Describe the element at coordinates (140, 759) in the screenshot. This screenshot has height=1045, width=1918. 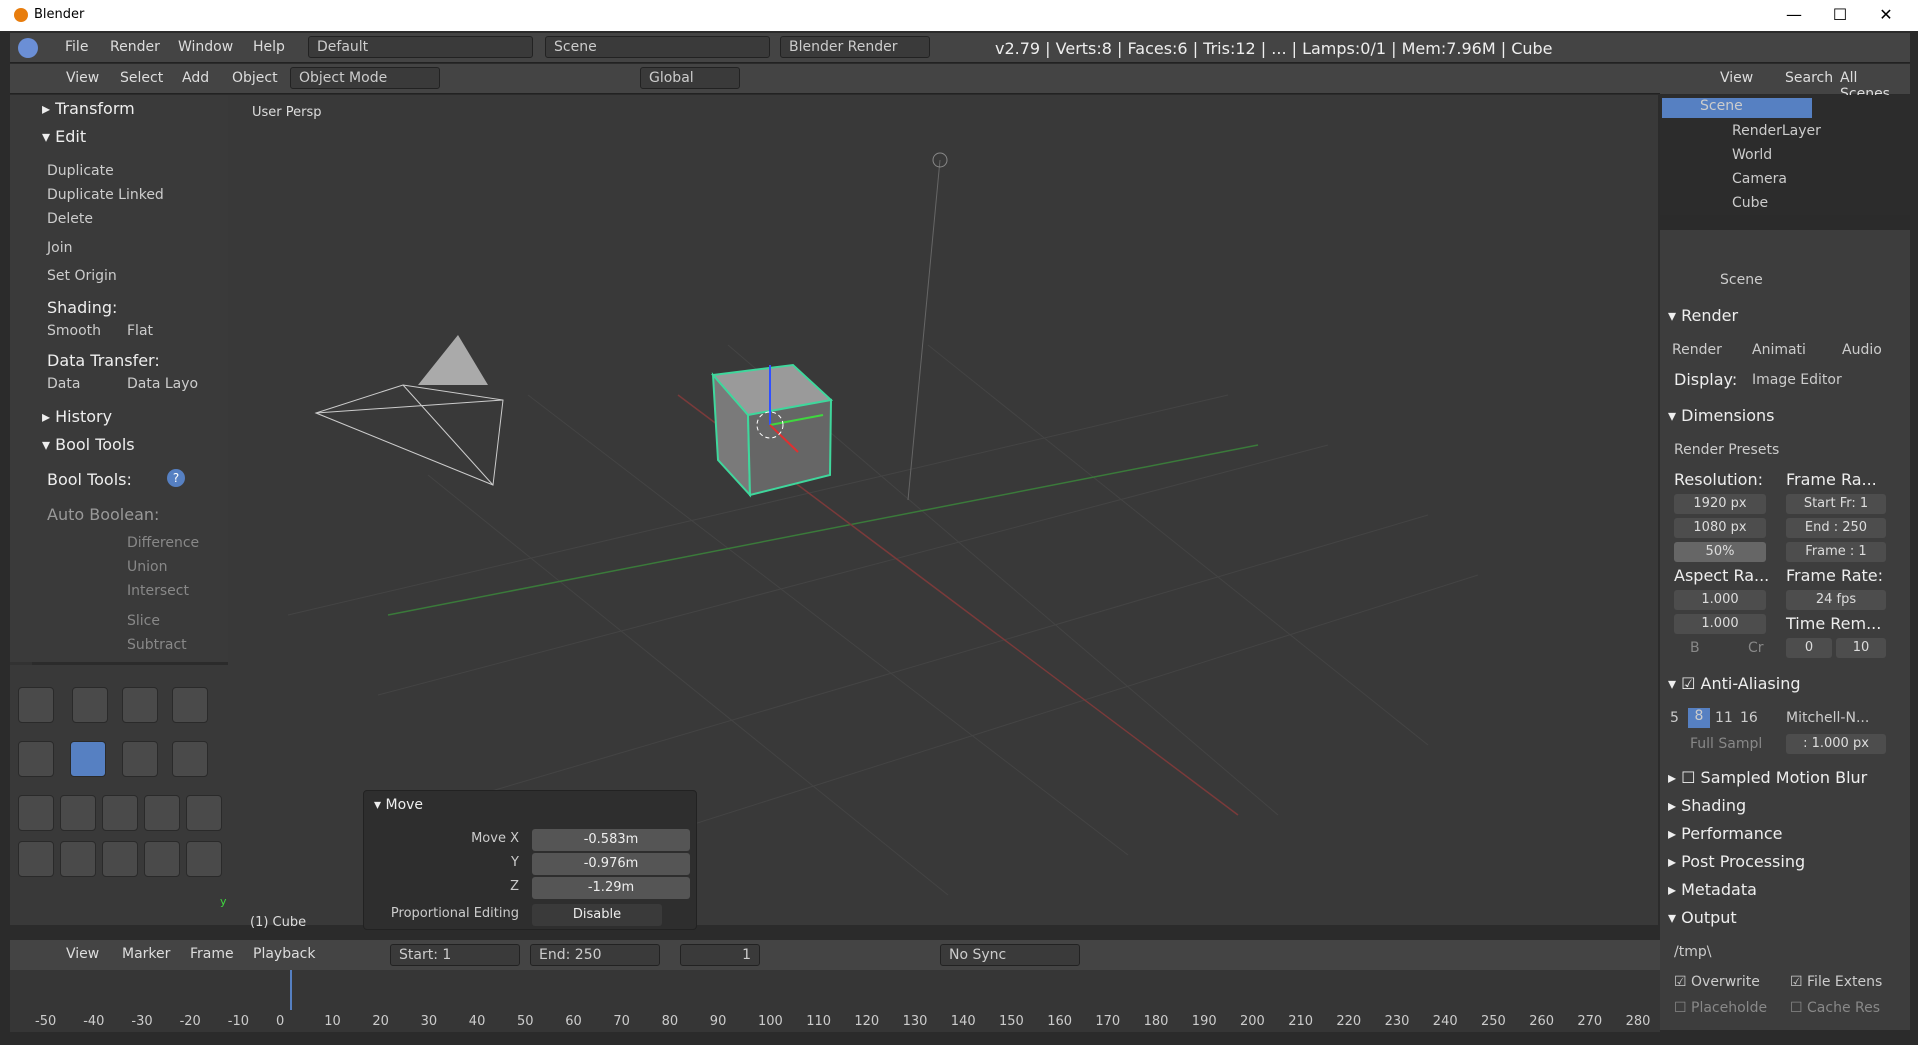
I see `rotate-tool-icon` at that location.